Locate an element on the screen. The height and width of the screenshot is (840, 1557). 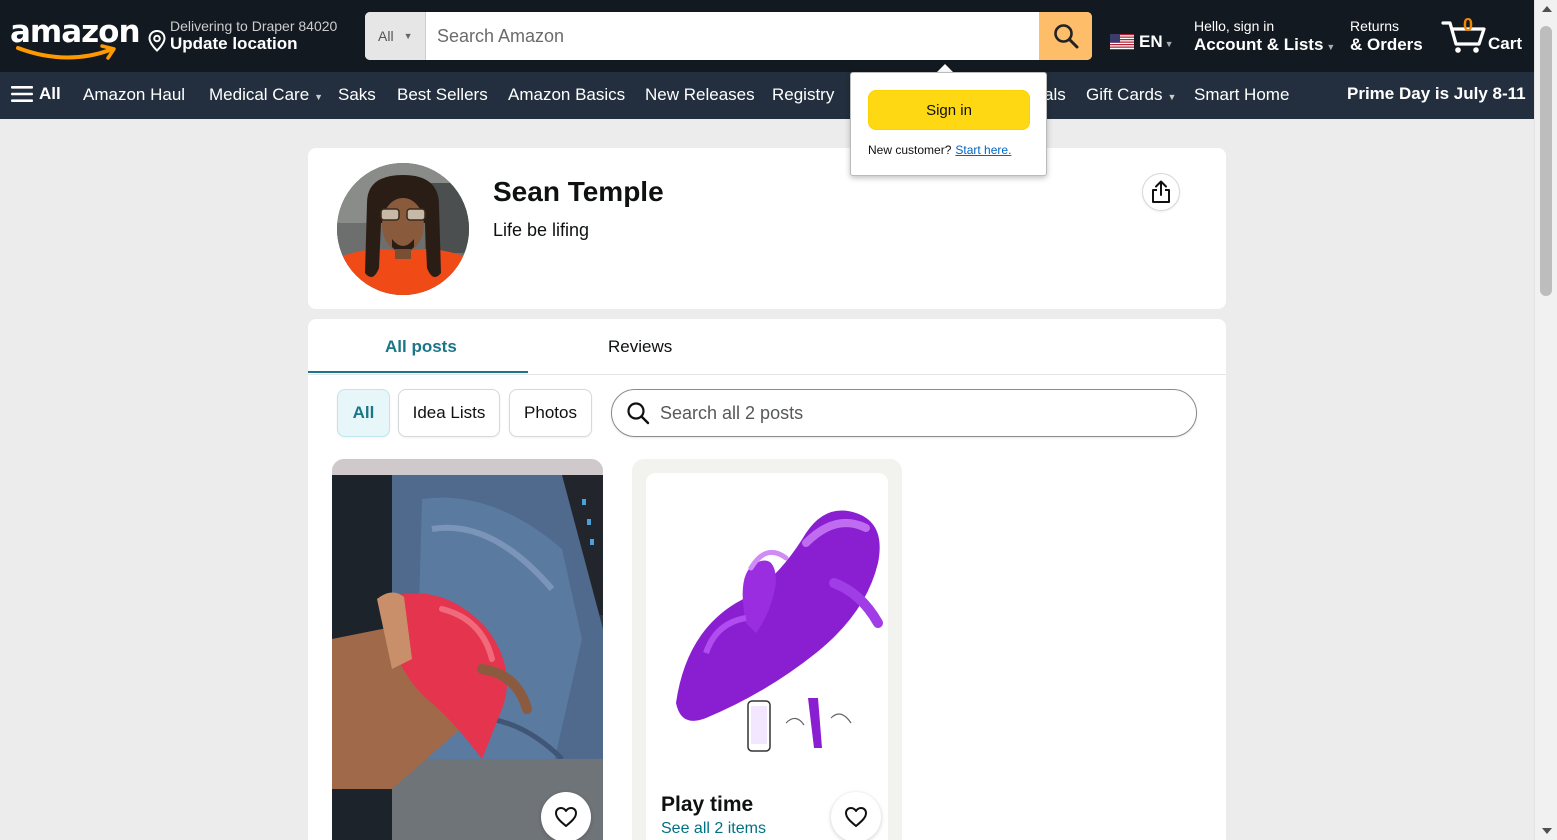
tab-divider is located at coordinates (767, 374).